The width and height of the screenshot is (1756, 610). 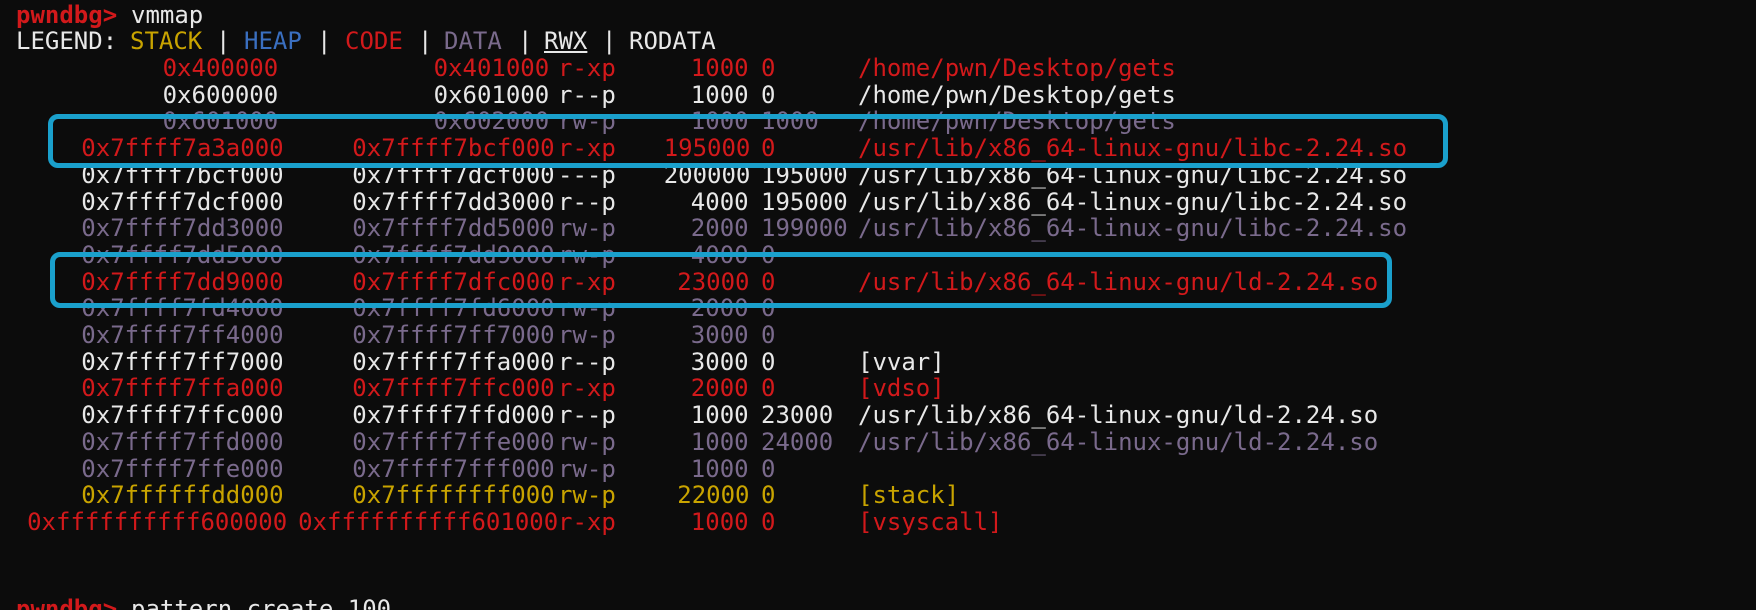 I want to click on end-address: 0xffffffffff601000, so click(x=428, y=521).